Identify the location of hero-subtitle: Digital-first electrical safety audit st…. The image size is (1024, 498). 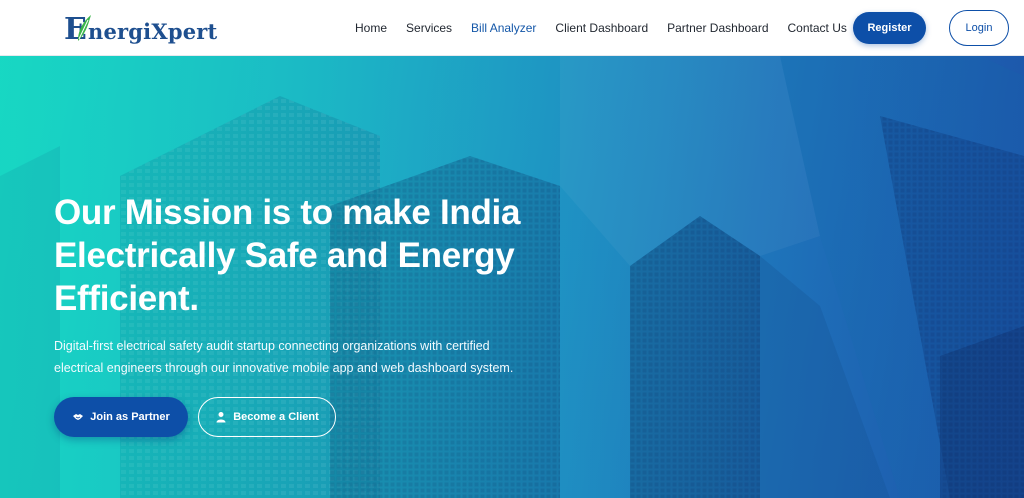
(314, 357).